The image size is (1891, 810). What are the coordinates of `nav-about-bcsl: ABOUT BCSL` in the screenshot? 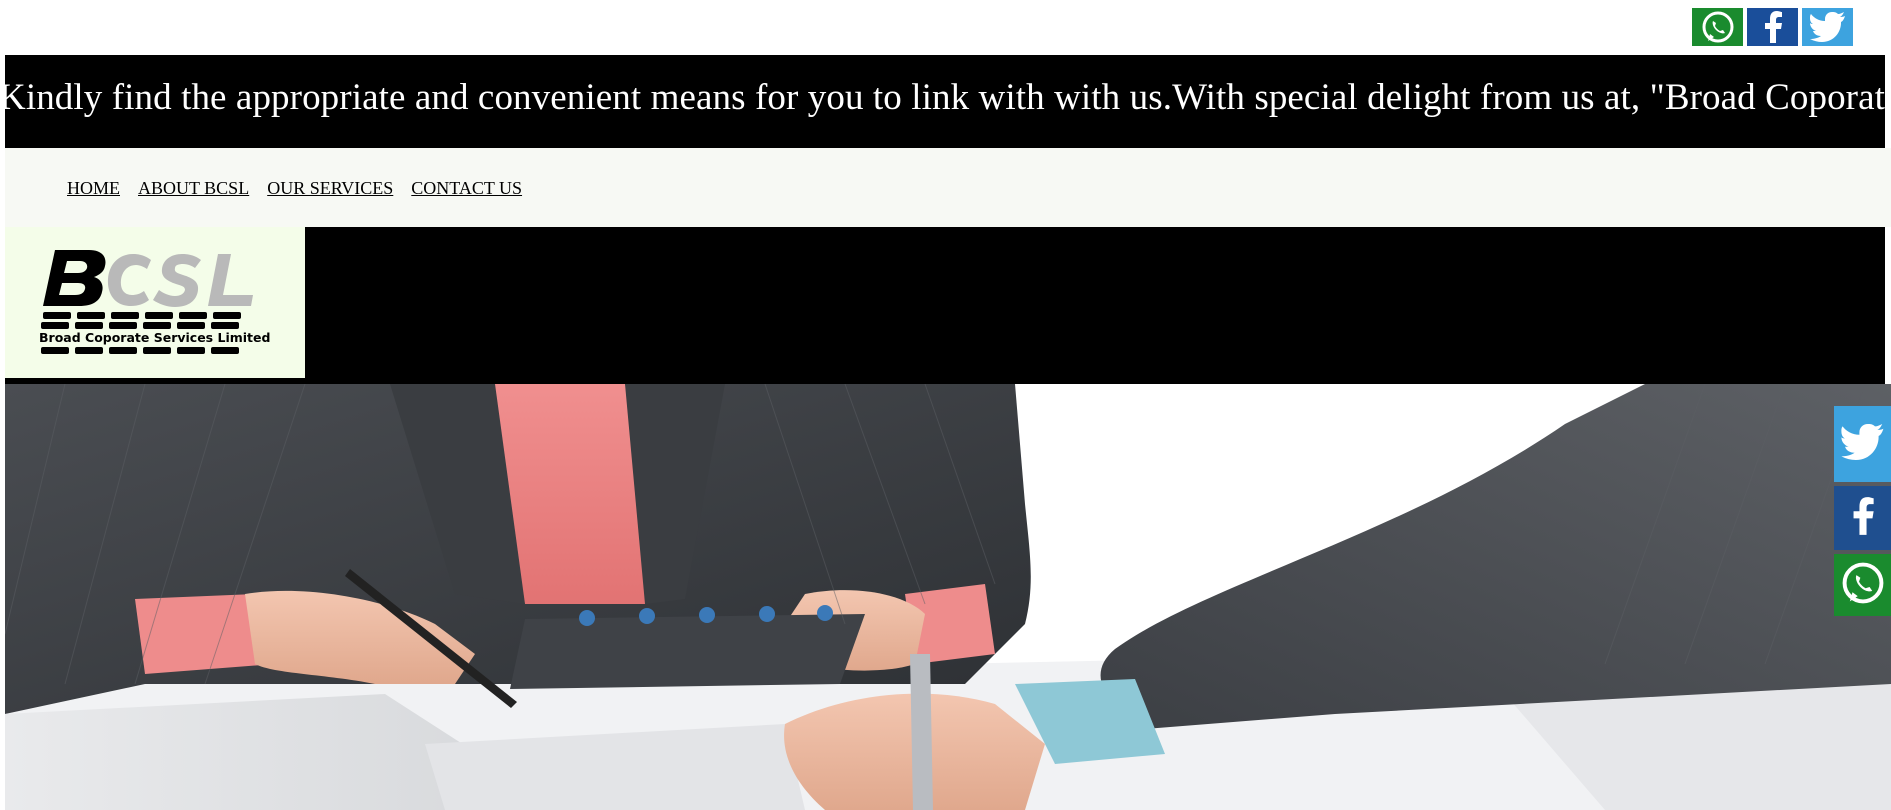 It's located at (193, 188).